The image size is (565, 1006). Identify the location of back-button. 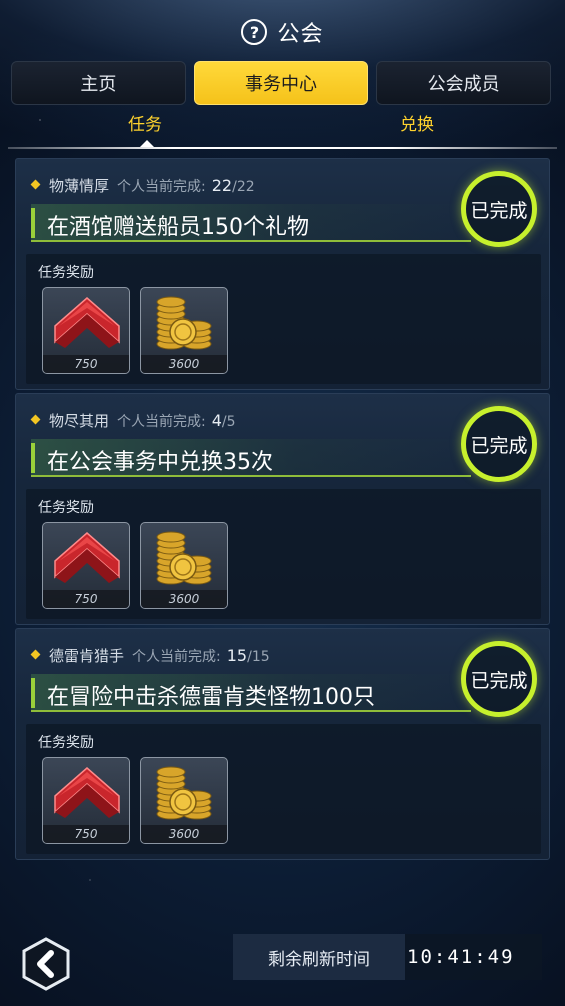
(46, 964).